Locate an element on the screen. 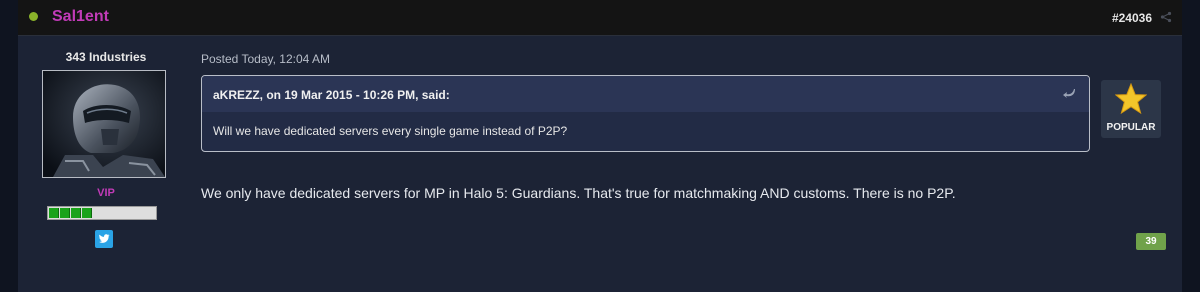 This screenshot has width=1200, height=292. post-header: Sal1ent #24036 is located at coordinates (600, 18).